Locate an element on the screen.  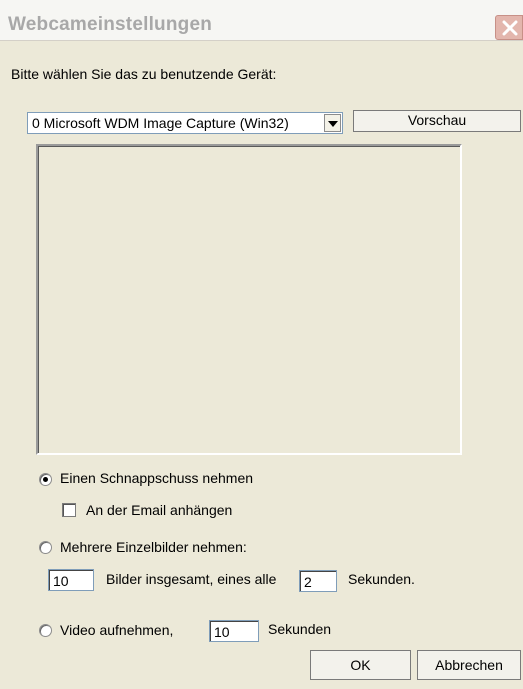
window-title: Webcameinstellungen is located at coordinates (110, 24).